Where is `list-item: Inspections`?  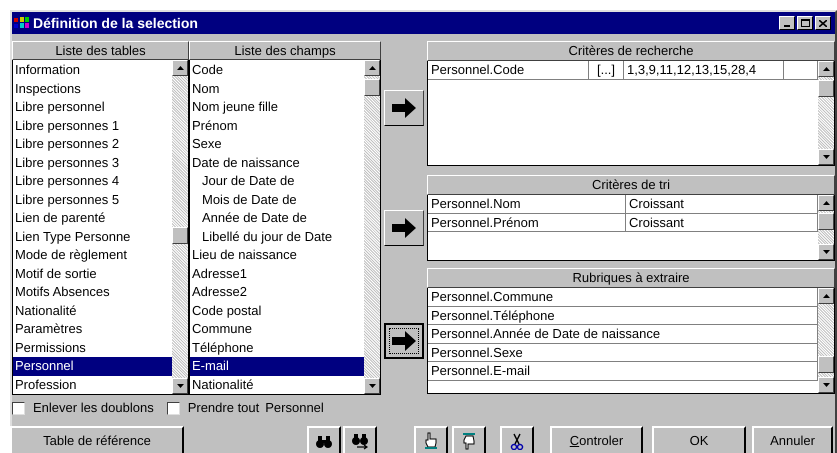 list-item: Inspections is located at coordinates (92, 89).